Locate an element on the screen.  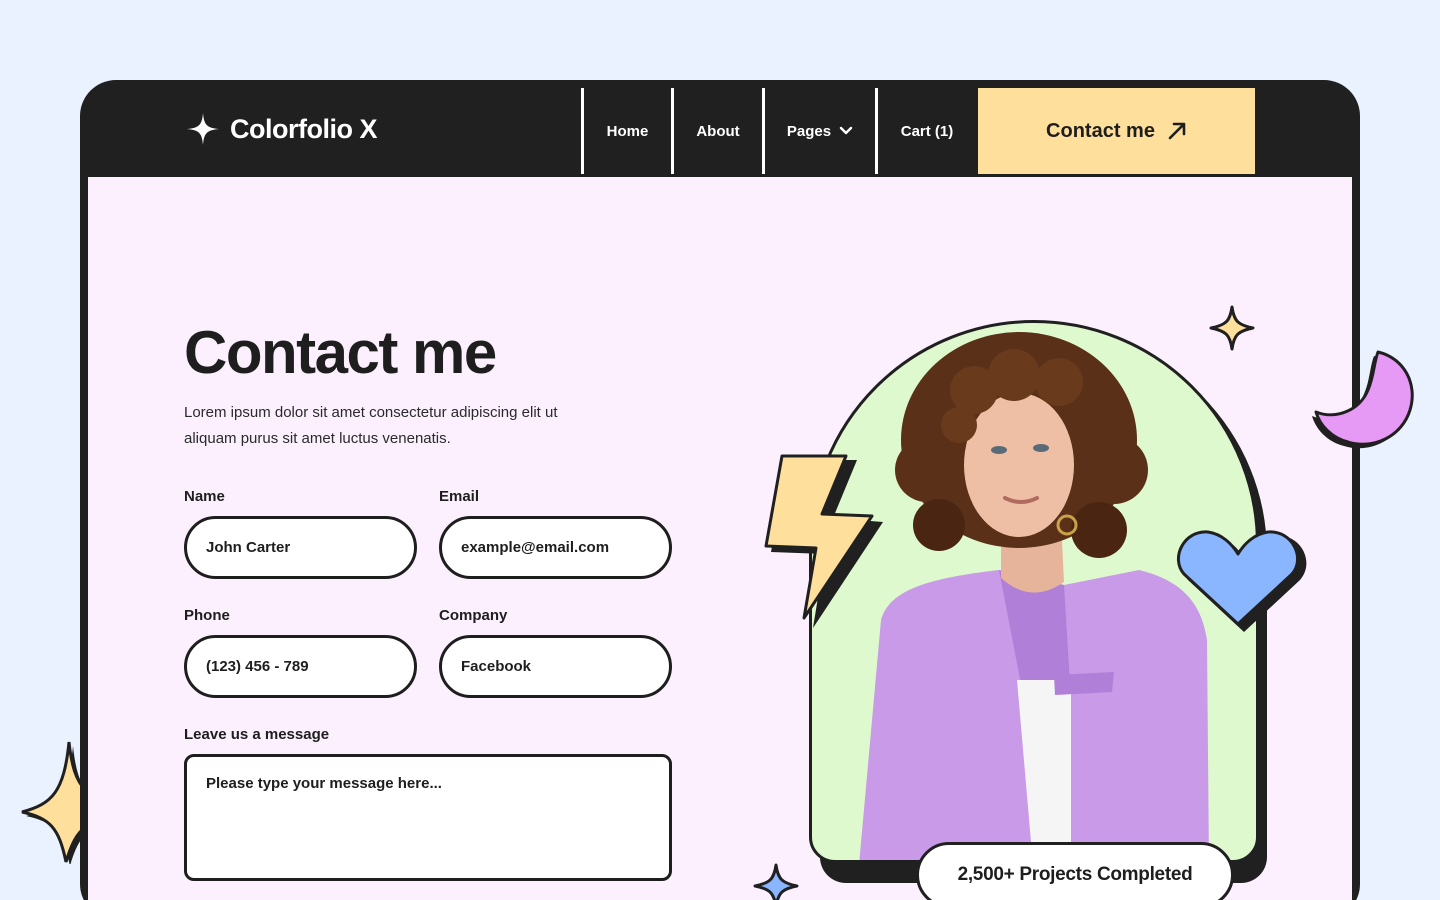
arrow-up-right-icon is located at coordinates (1177, 131).